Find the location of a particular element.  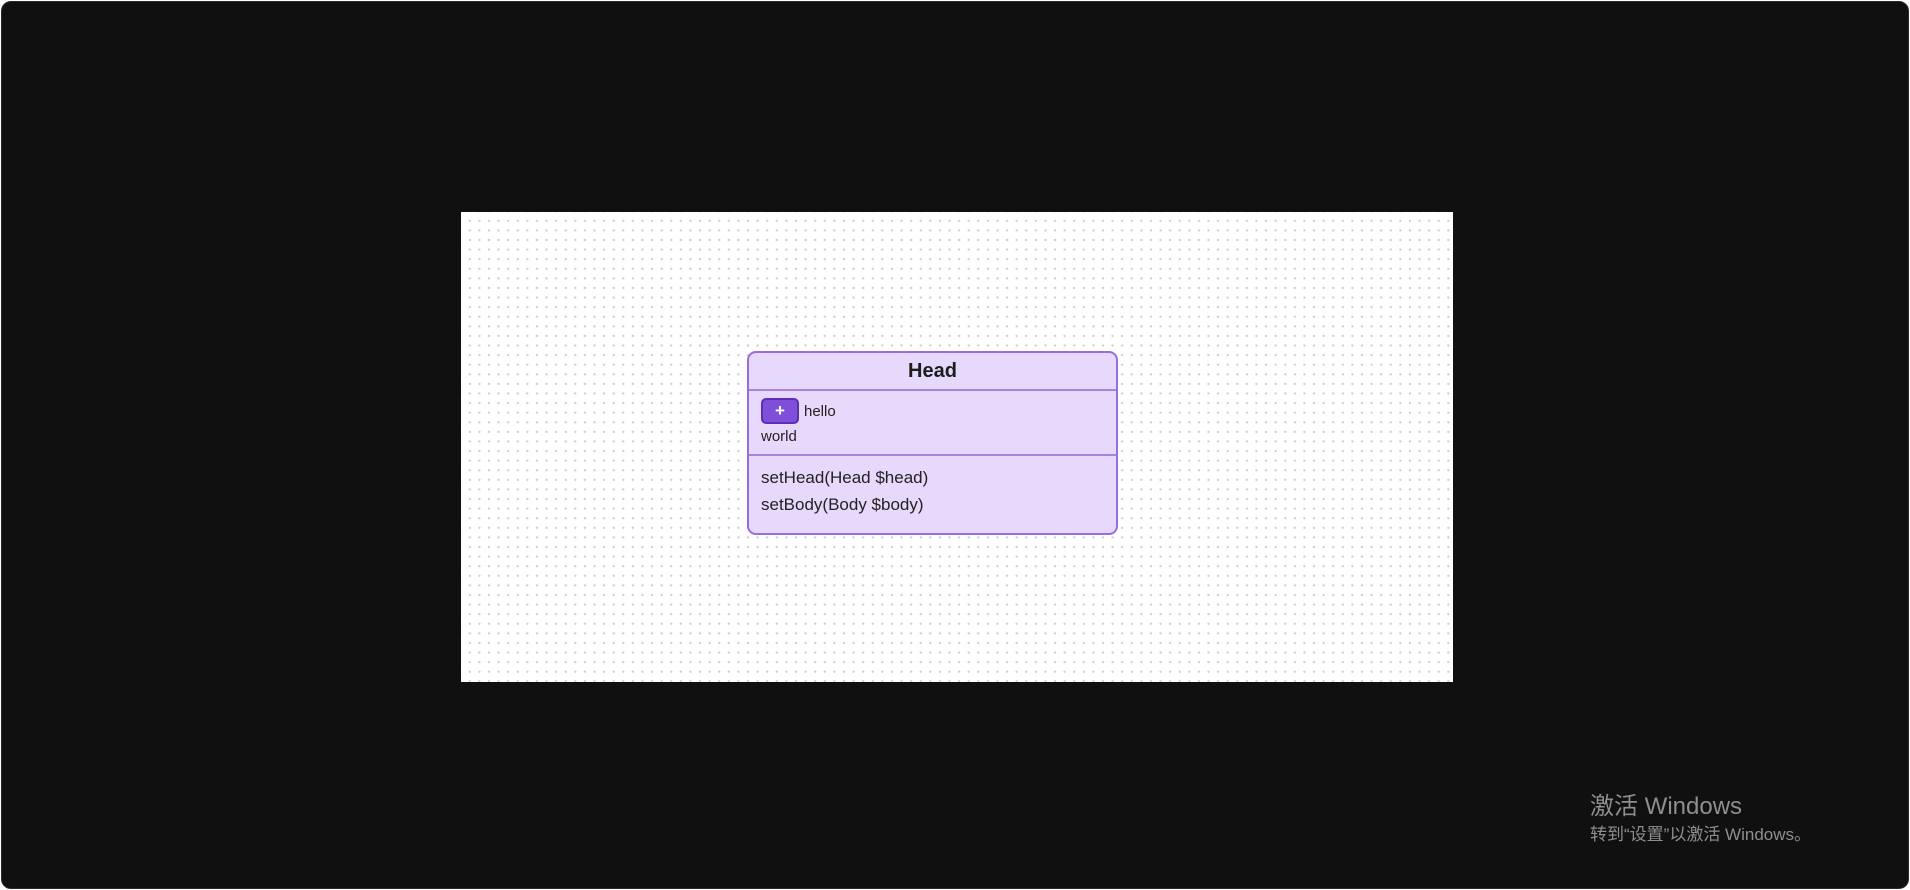

watermark-title: 激活 Windows is located at coordinates (1666, 806).